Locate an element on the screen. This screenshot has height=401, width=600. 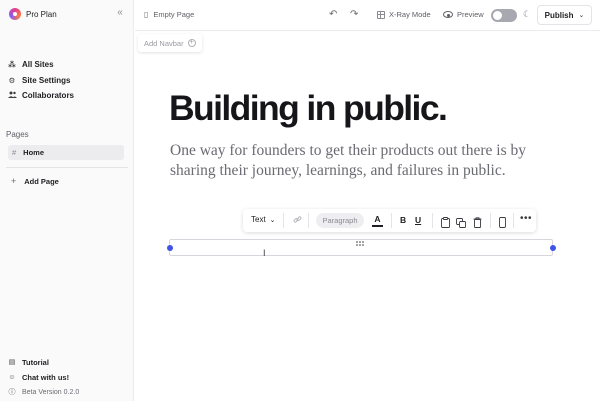
book-icon: ▤ is located at coordinates (12, 362).